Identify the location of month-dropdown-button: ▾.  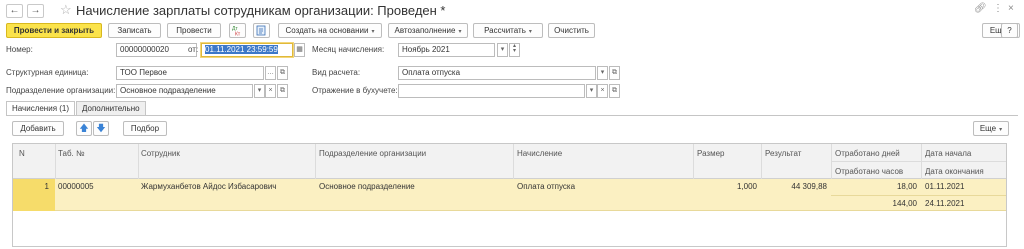
(502, 50).